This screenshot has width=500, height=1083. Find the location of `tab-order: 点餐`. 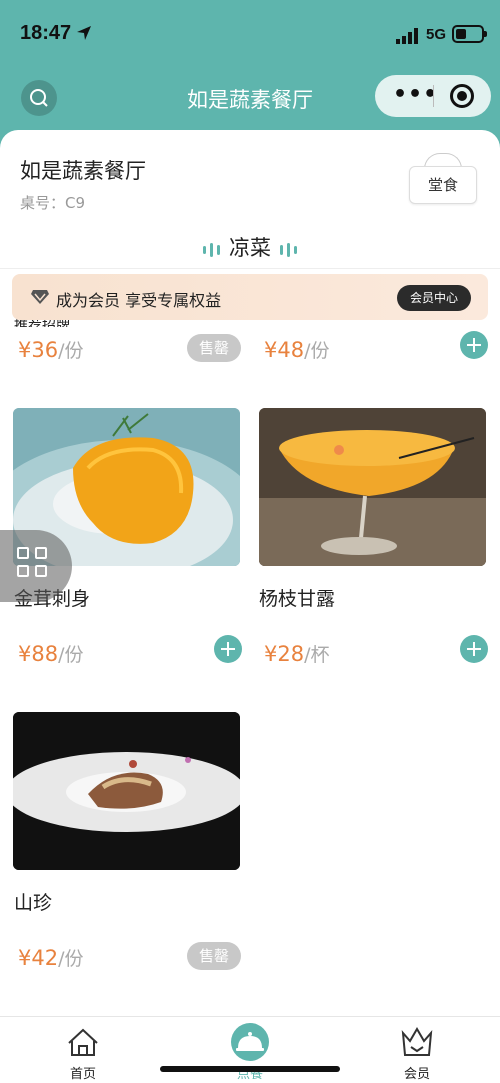

tab-order: 点餐 is located at coordinates (250, 1050).